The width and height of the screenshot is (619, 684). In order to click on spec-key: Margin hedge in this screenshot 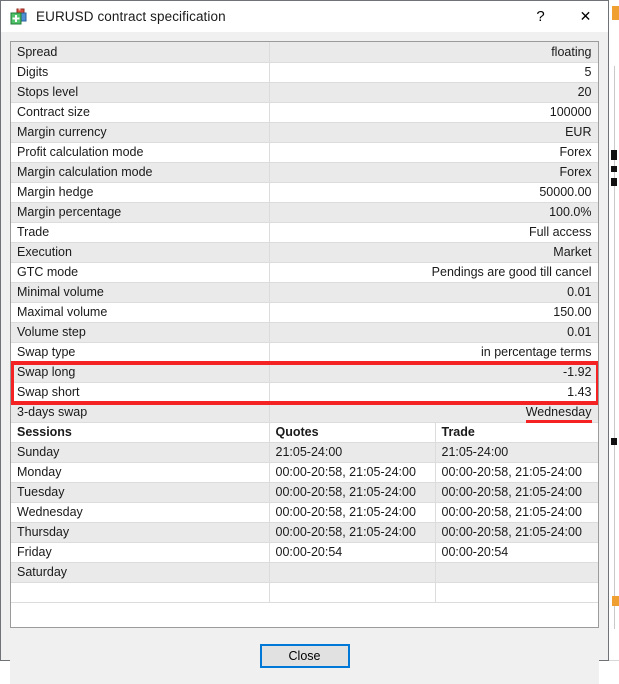, I will do `click(140, 192)`.